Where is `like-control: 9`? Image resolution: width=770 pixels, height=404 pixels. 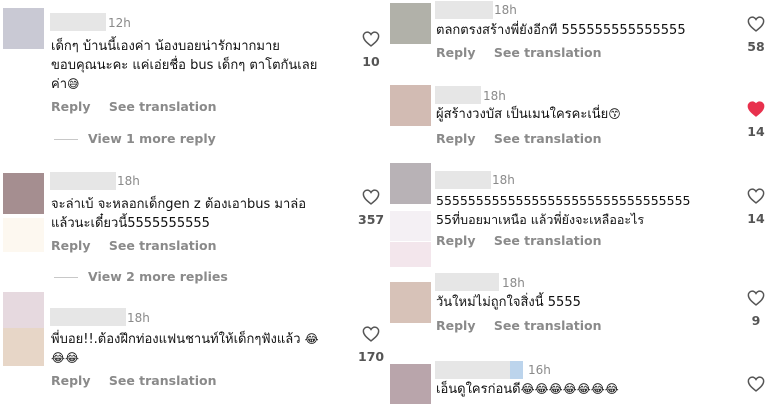 like-control: 9 is located at coordinates (756, 309).